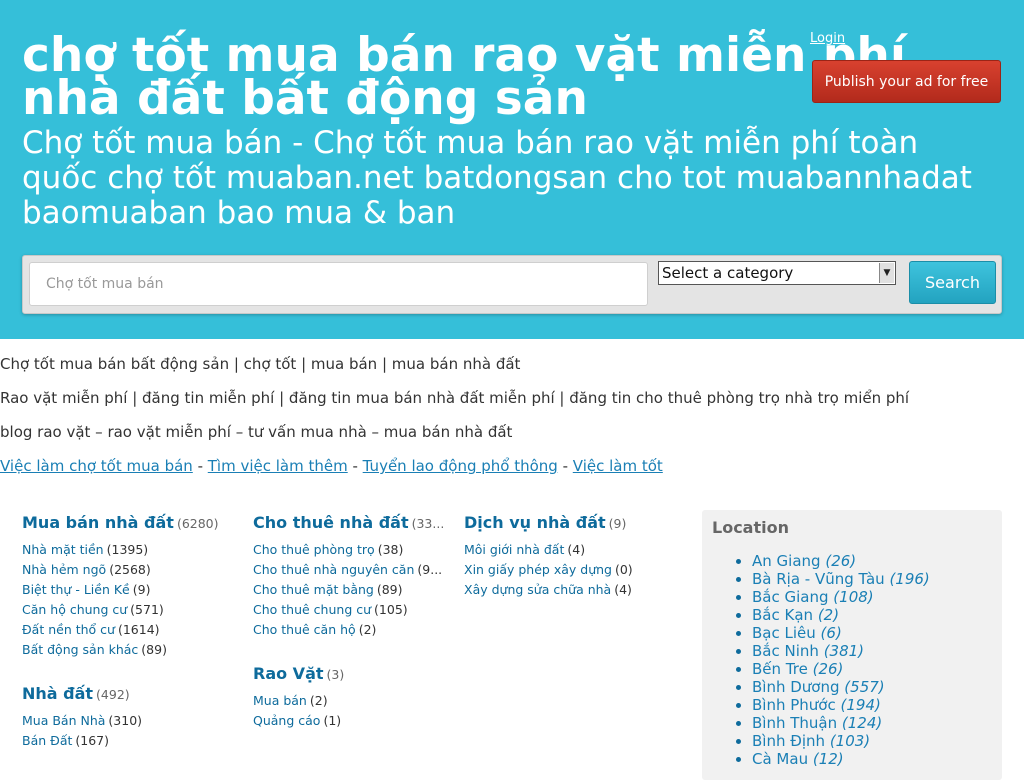 This screenshot has width=1024, height=780. What do you see at coordinates (350, 696) in the screenshot?
I see `category-group-rao-vat: Rao Vặt (3) Mua bán (2) Quảng cáo (1)` at bounding box center [350, 696].